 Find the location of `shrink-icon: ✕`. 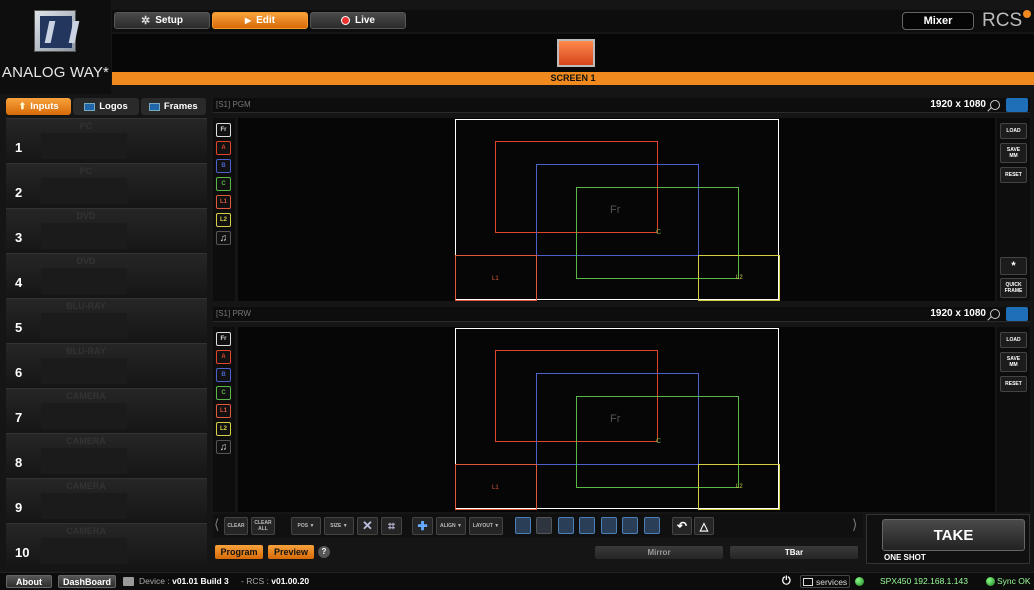

shrink-icon: ✕ is located at coordinates (367, 526).